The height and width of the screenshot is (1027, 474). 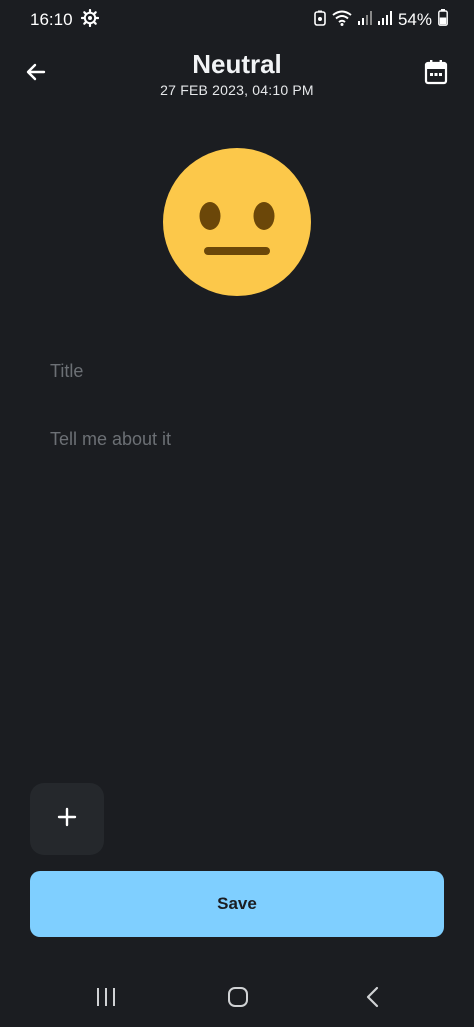 I want to click on status-left: 16:10, so click(x=64, y=20).